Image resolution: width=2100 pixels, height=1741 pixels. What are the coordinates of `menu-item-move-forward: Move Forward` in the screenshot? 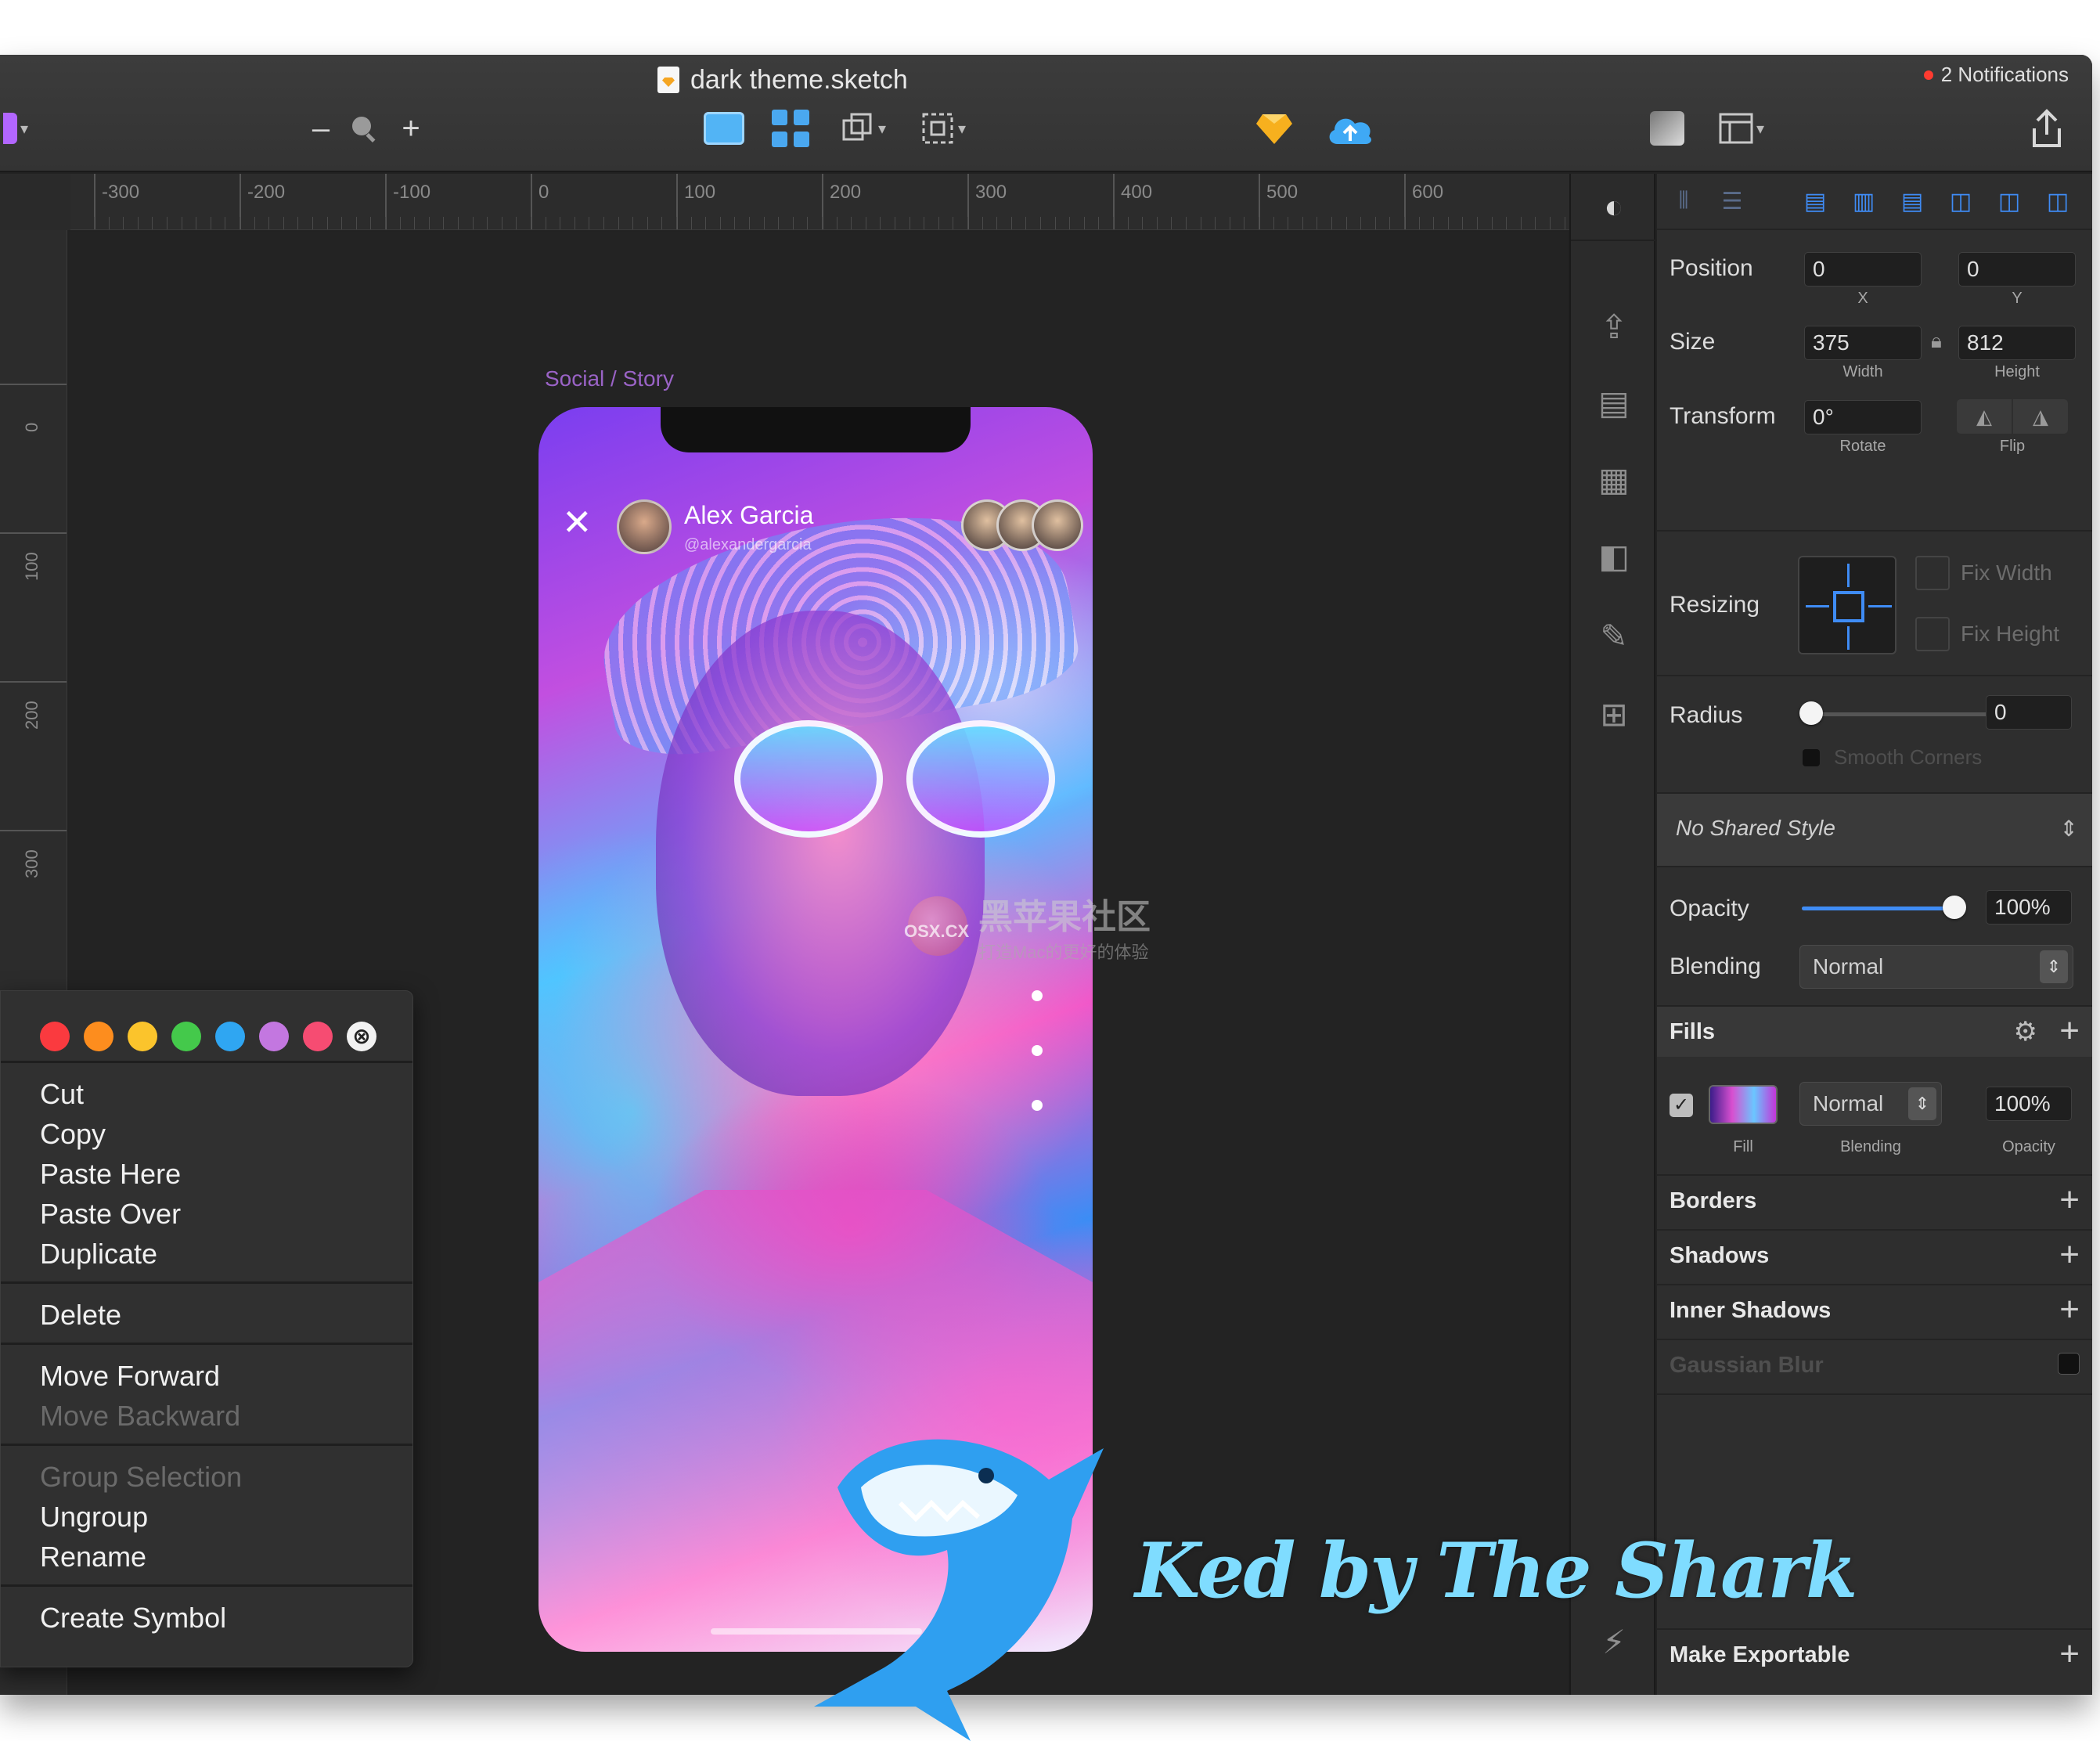 It's located at (206, 1376).